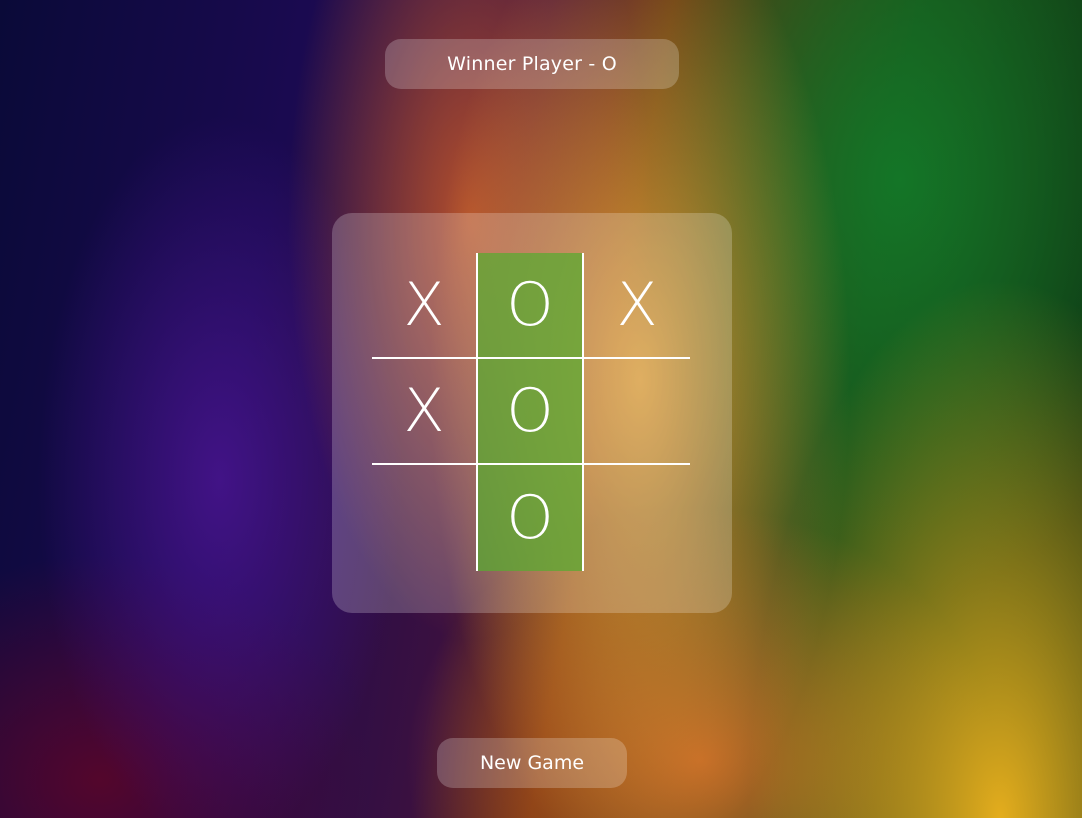 The width and height of the screenshot is (1082, 818). What do you see at coordinates (531, 306) in the screenshot?
I see `board-cell-1: O` at bounding box center [531, 306].